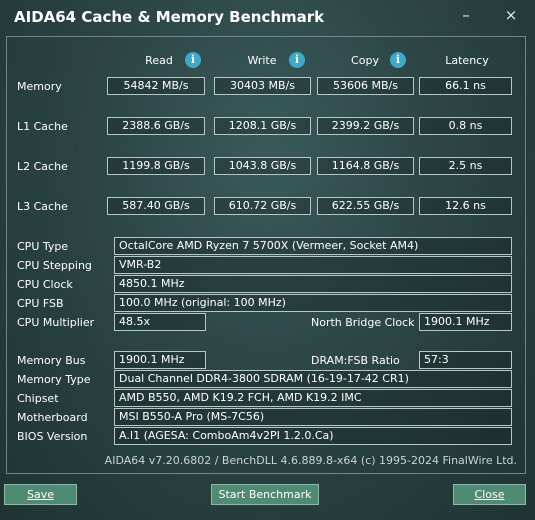 This screenshot has height=520, width=535. I want to click on l1-read-value: 2388.6 GB/s, so click(156, 126).